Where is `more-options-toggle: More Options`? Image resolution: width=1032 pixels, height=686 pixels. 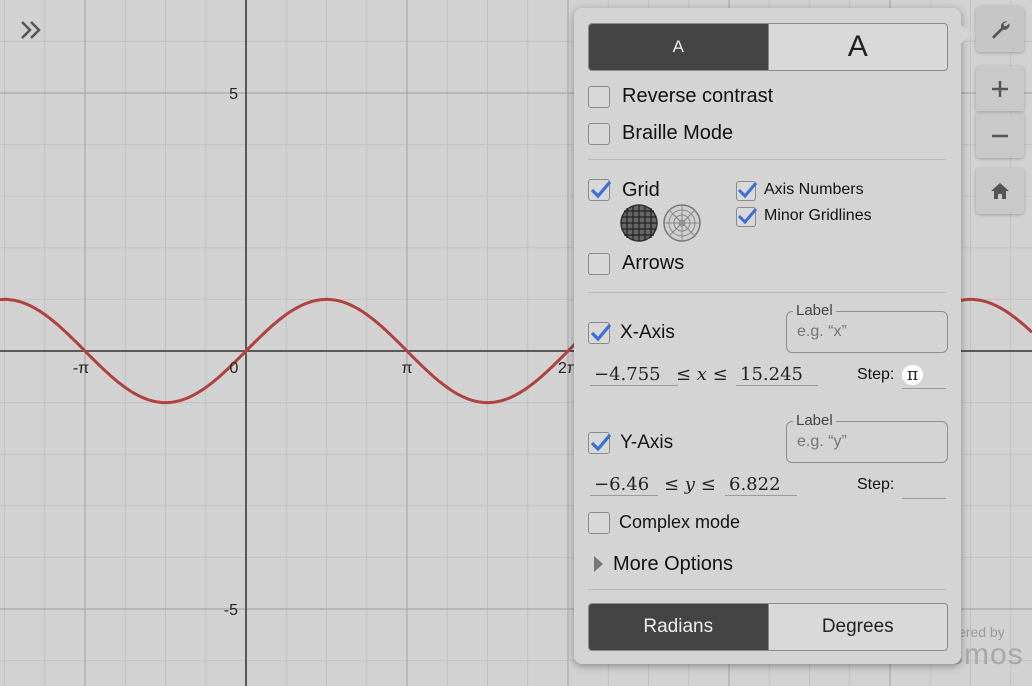
more-options-toggle: More Options is located at coordinates (662, 564).